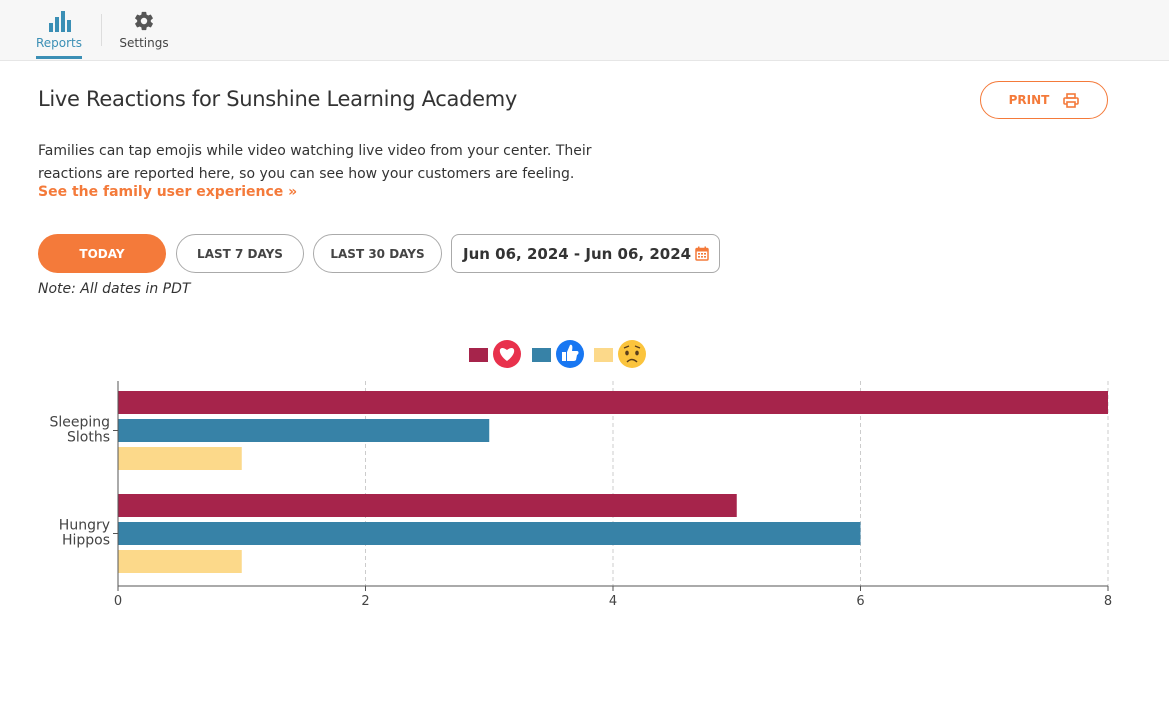 The image size is (1169, 705). What do you see at coordinates (86, 541) in the screenshot?
I see `y-category-label: Hippos` at bounding box center [86, 541].